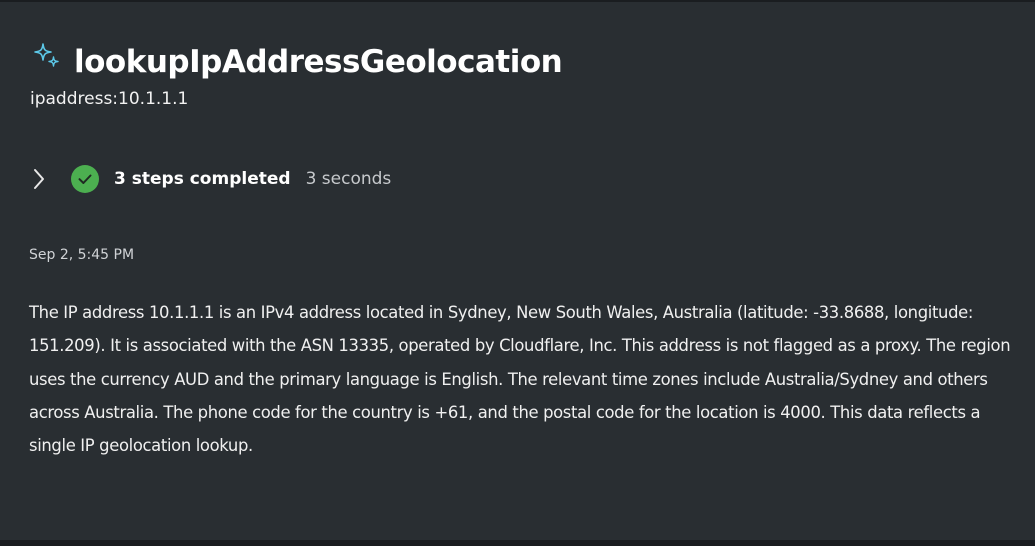 This screenshot has height=546, width=1035. What do you see at coordinates (318, 62) in the screenshot?
I see `tool-title: lookupIpAddressGeolocation` at bounding box center [318, 62].